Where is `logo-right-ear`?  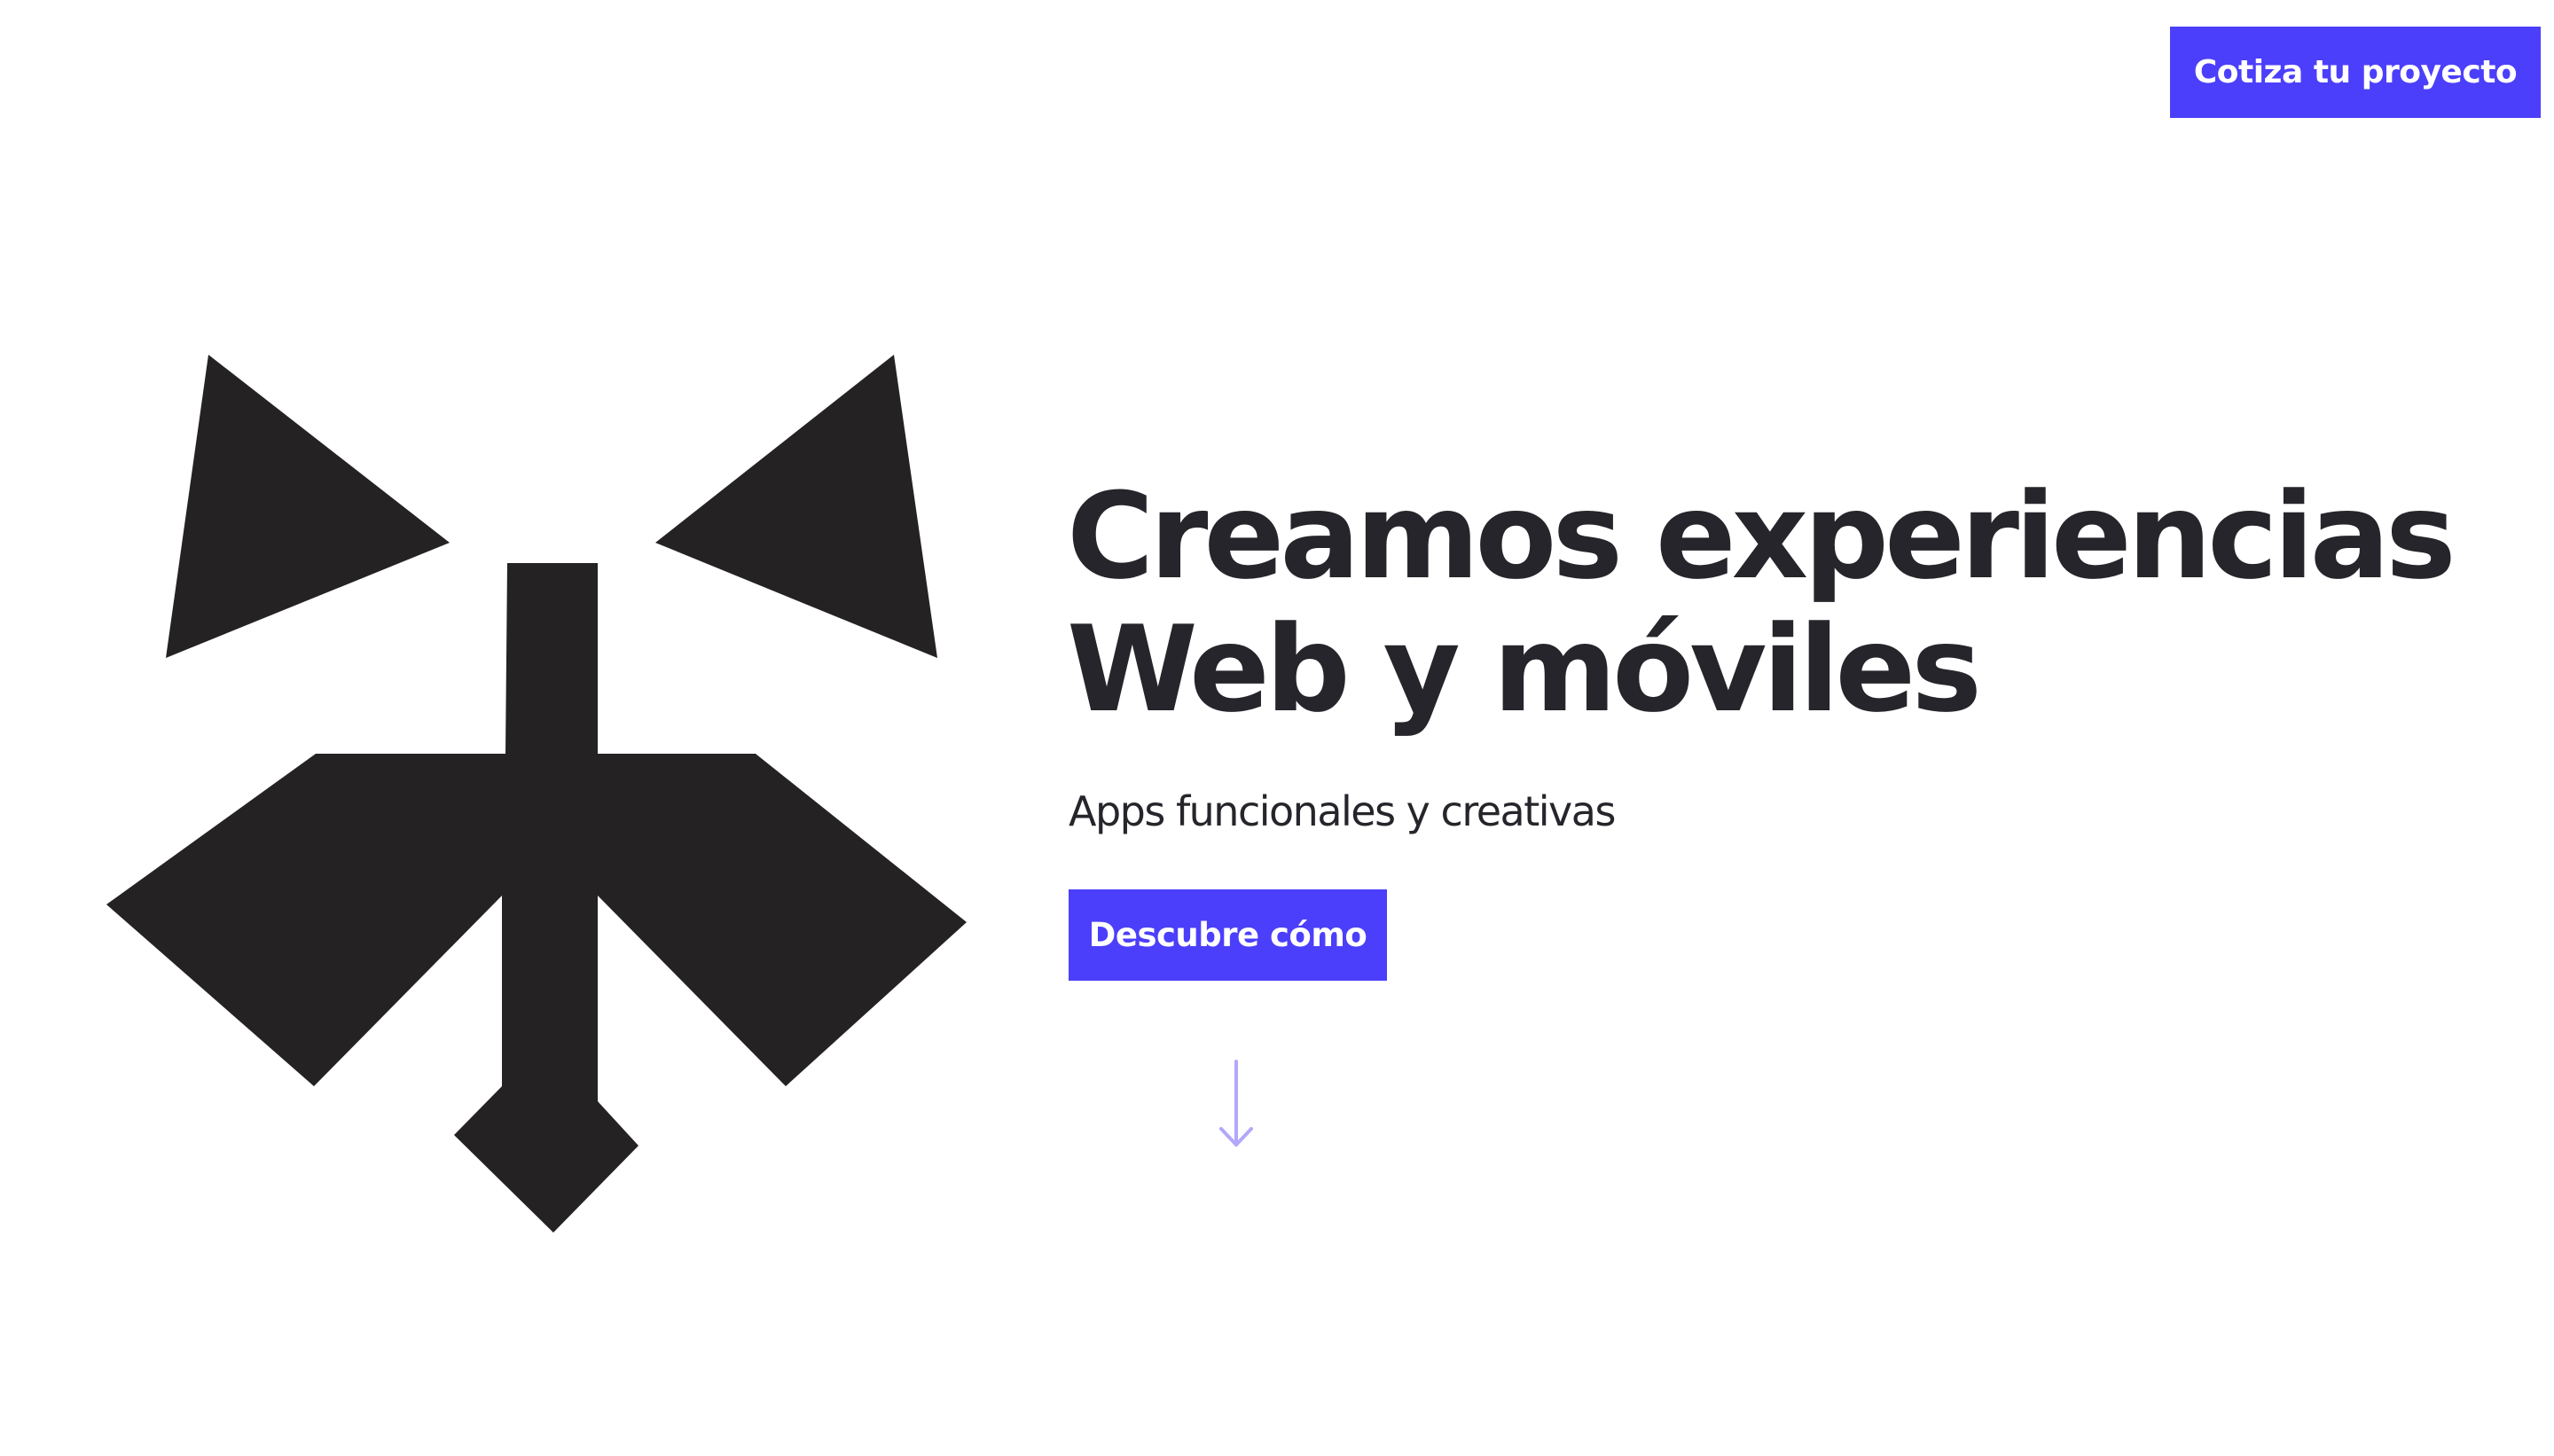 logo-right-ear is located at coordinates (796, 506).